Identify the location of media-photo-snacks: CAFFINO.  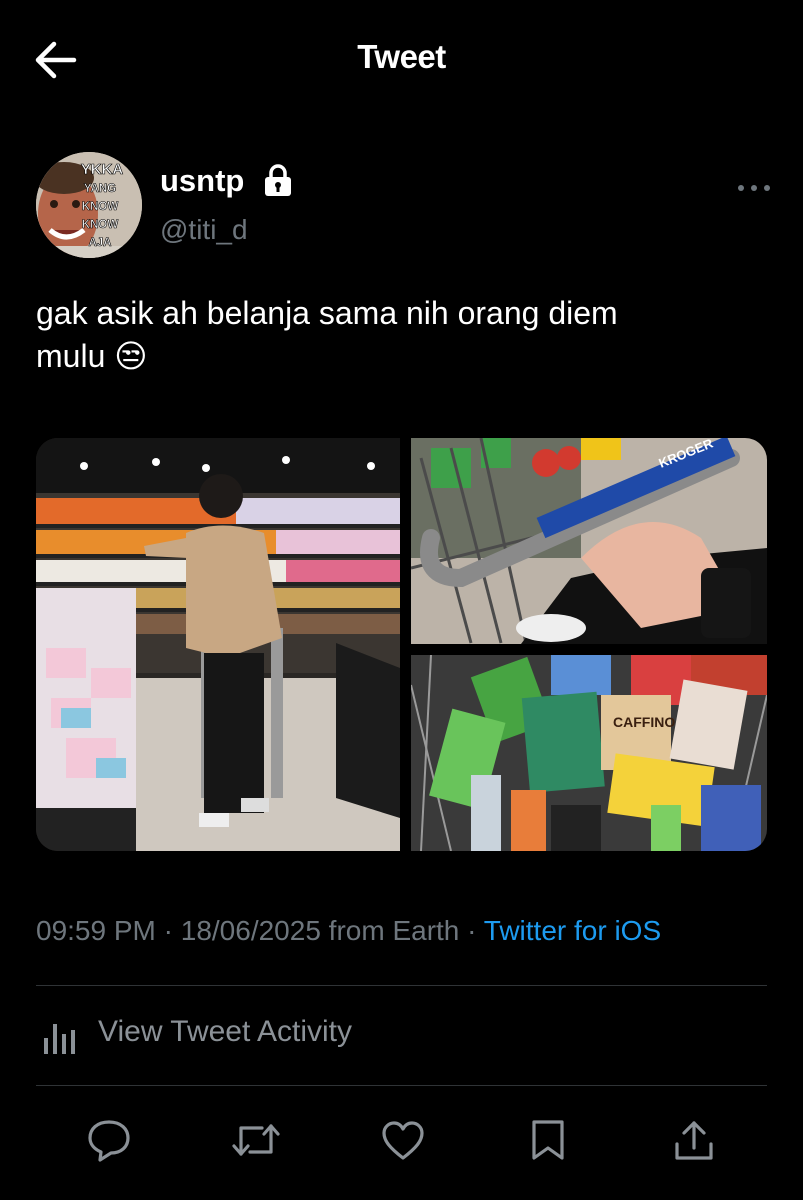
(589, 753).